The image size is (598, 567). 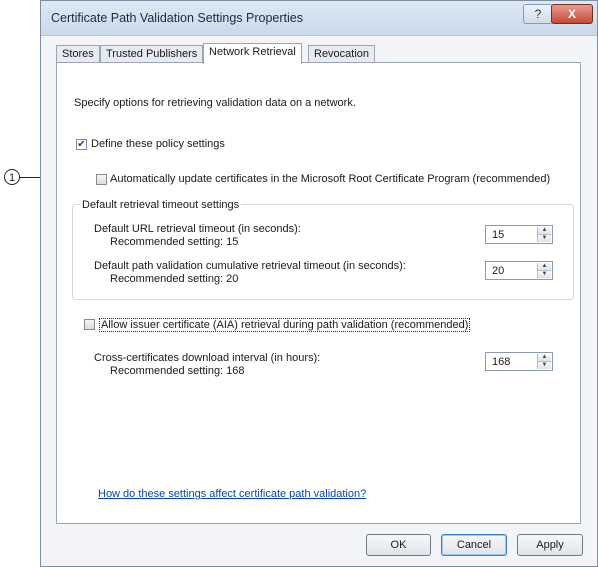 I want to click on url-timeout-spinner: 15 ▲ ▼, so click(x=519, y=234).